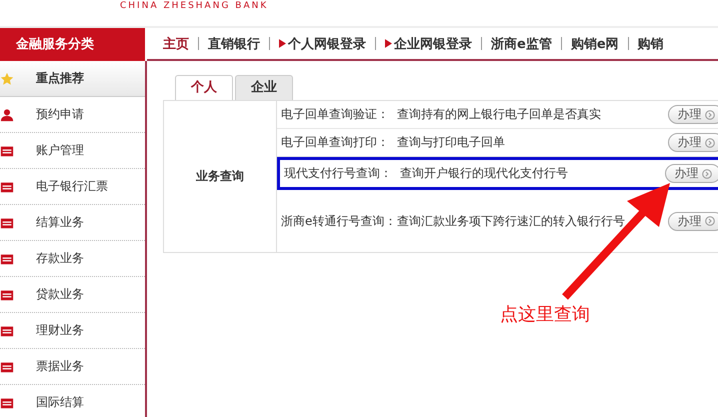 Image resolution: width=718 pixels, height=417 pixels. Describe the element at coordinates (451, 142) in the screenshot. I see `service-description: 查询与打印电子回单` at that location.